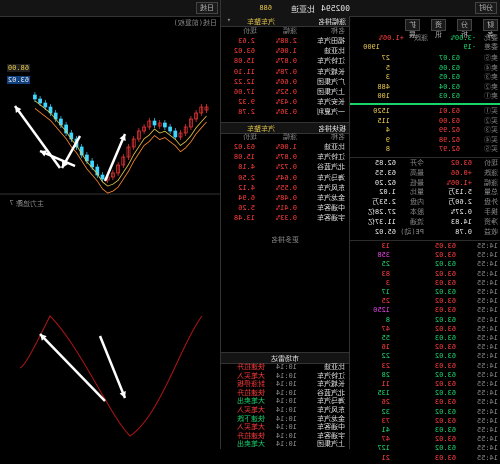  Describe the element at coordinates (285, 188) in the screenshot. I see `rank-row: 东风汽车 0.55% 4.12` at that location.